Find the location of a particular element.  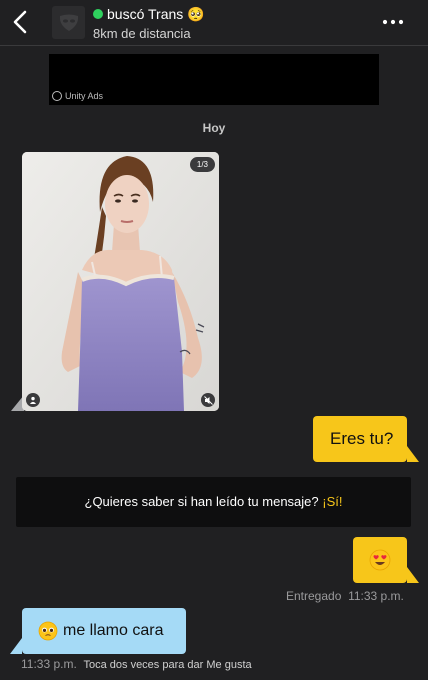

pleading-face-emoji-icon is located at coordinates (48, 631).